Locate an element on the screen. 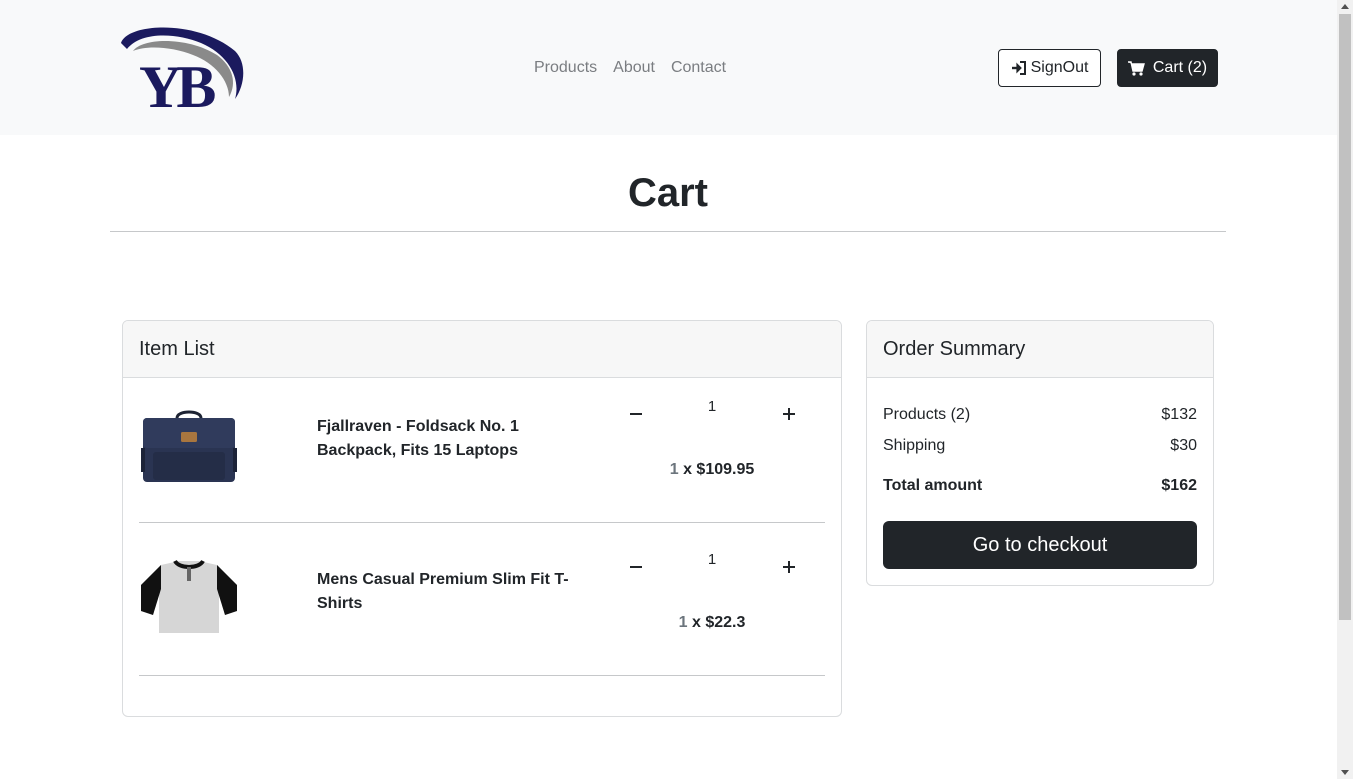 The width and height of the screenshot is (1353, 779). line-total: 1 x $109.95 is located at coordinates (712, 470).